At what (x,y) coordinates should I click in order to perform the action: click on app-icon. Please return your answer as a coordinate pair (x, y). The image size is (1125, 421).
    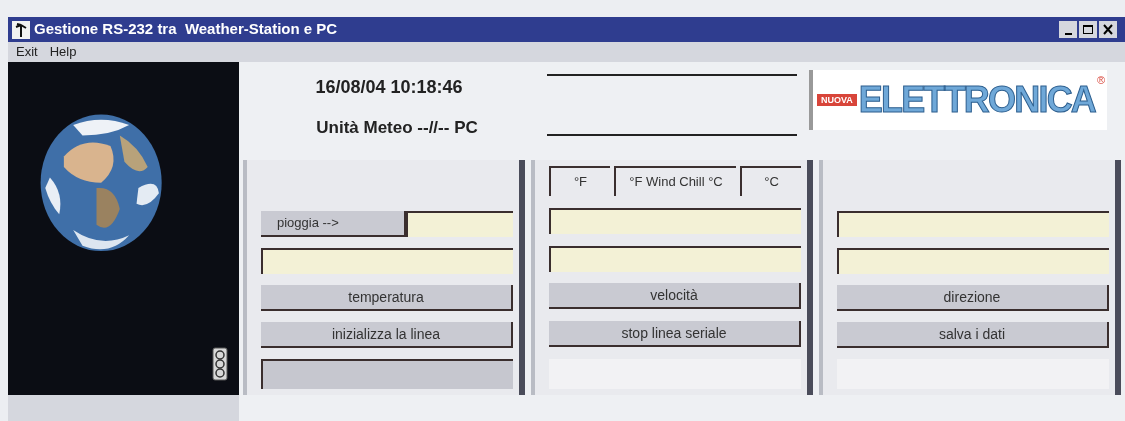
    Looking at the image, I should click on (21, 29).